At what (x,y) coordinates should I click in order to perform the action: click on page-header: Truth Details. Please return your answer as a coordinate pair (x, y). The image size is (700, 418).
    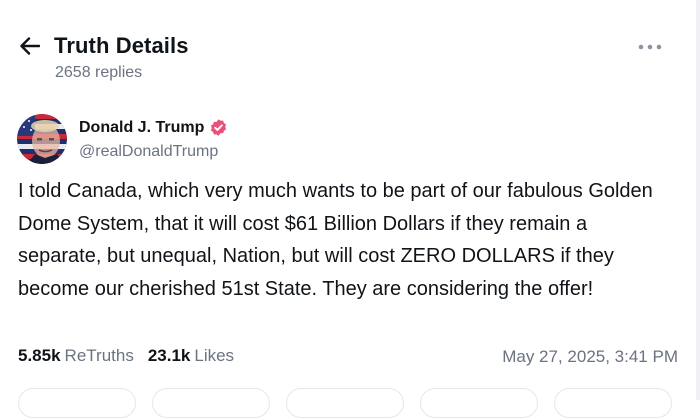
    Looking at the image, I should click on (103, 46).